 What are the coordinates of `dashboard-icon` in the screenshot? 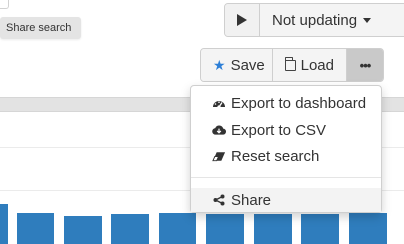 It's located at (219, 103).